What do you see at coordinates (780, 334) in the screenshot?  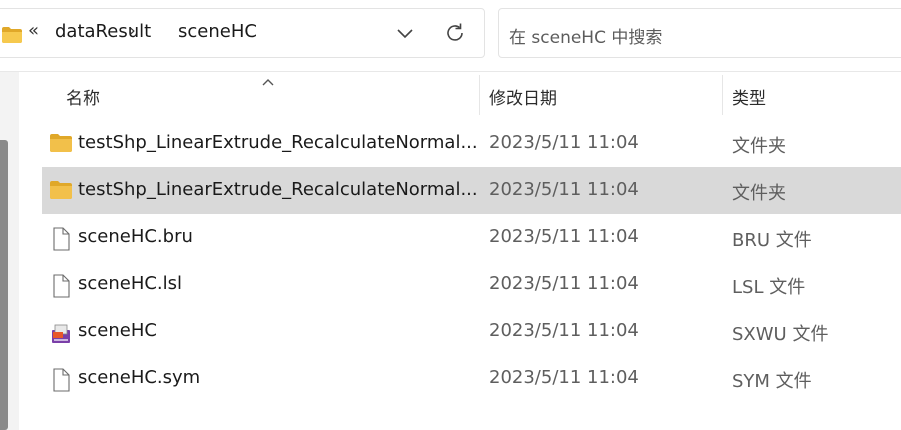 I see `file-type: SXWU 文件` at bounding box center [780, 334].